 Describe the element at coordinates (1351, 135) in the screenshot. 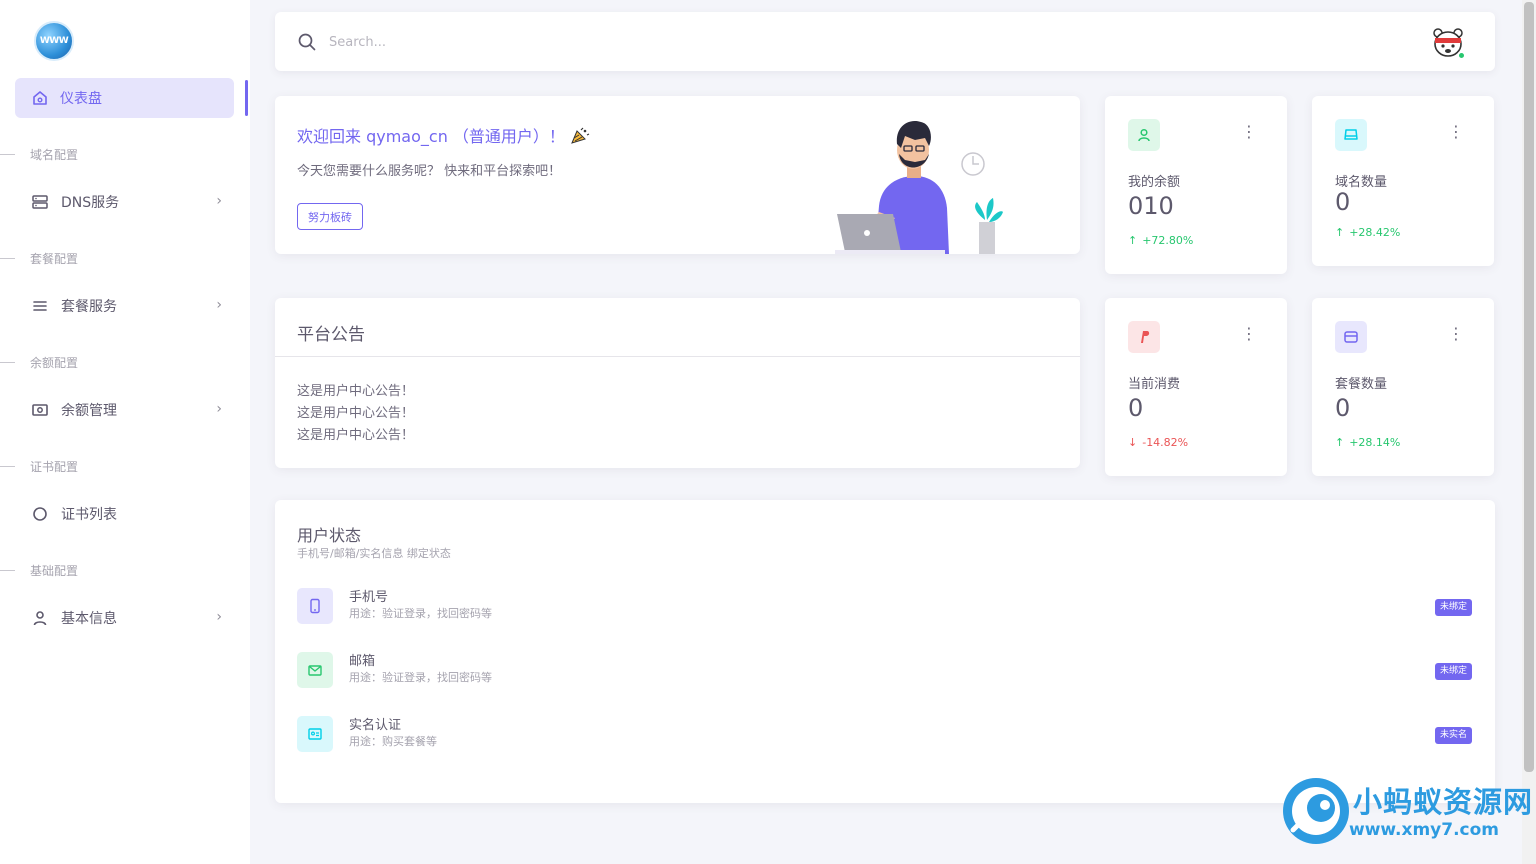

I see `drive-icon` at that location.